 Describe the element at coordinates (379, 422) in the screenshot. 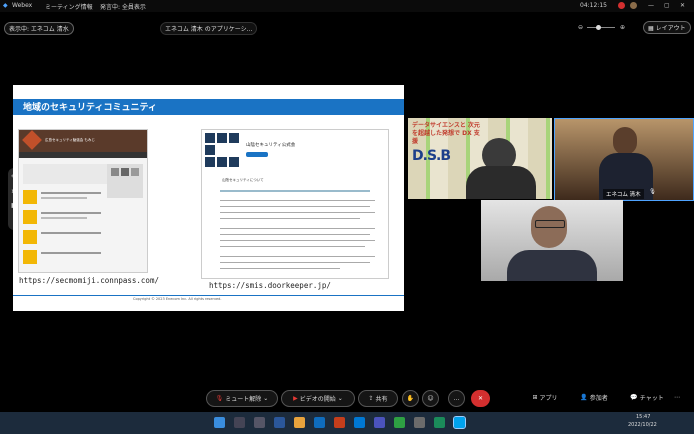

I see `teams-icon` at that location.